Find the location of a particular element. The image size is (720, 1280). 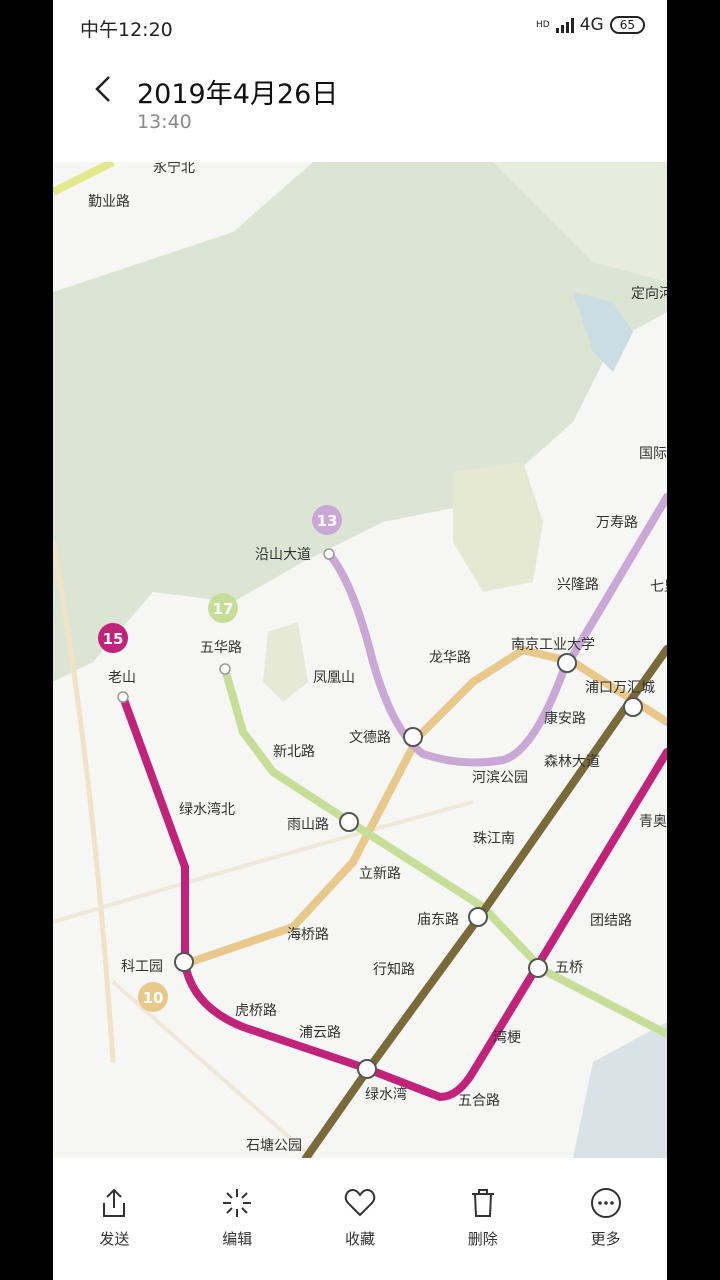

station-label: 康安路 is located at coordinates (565, 718).